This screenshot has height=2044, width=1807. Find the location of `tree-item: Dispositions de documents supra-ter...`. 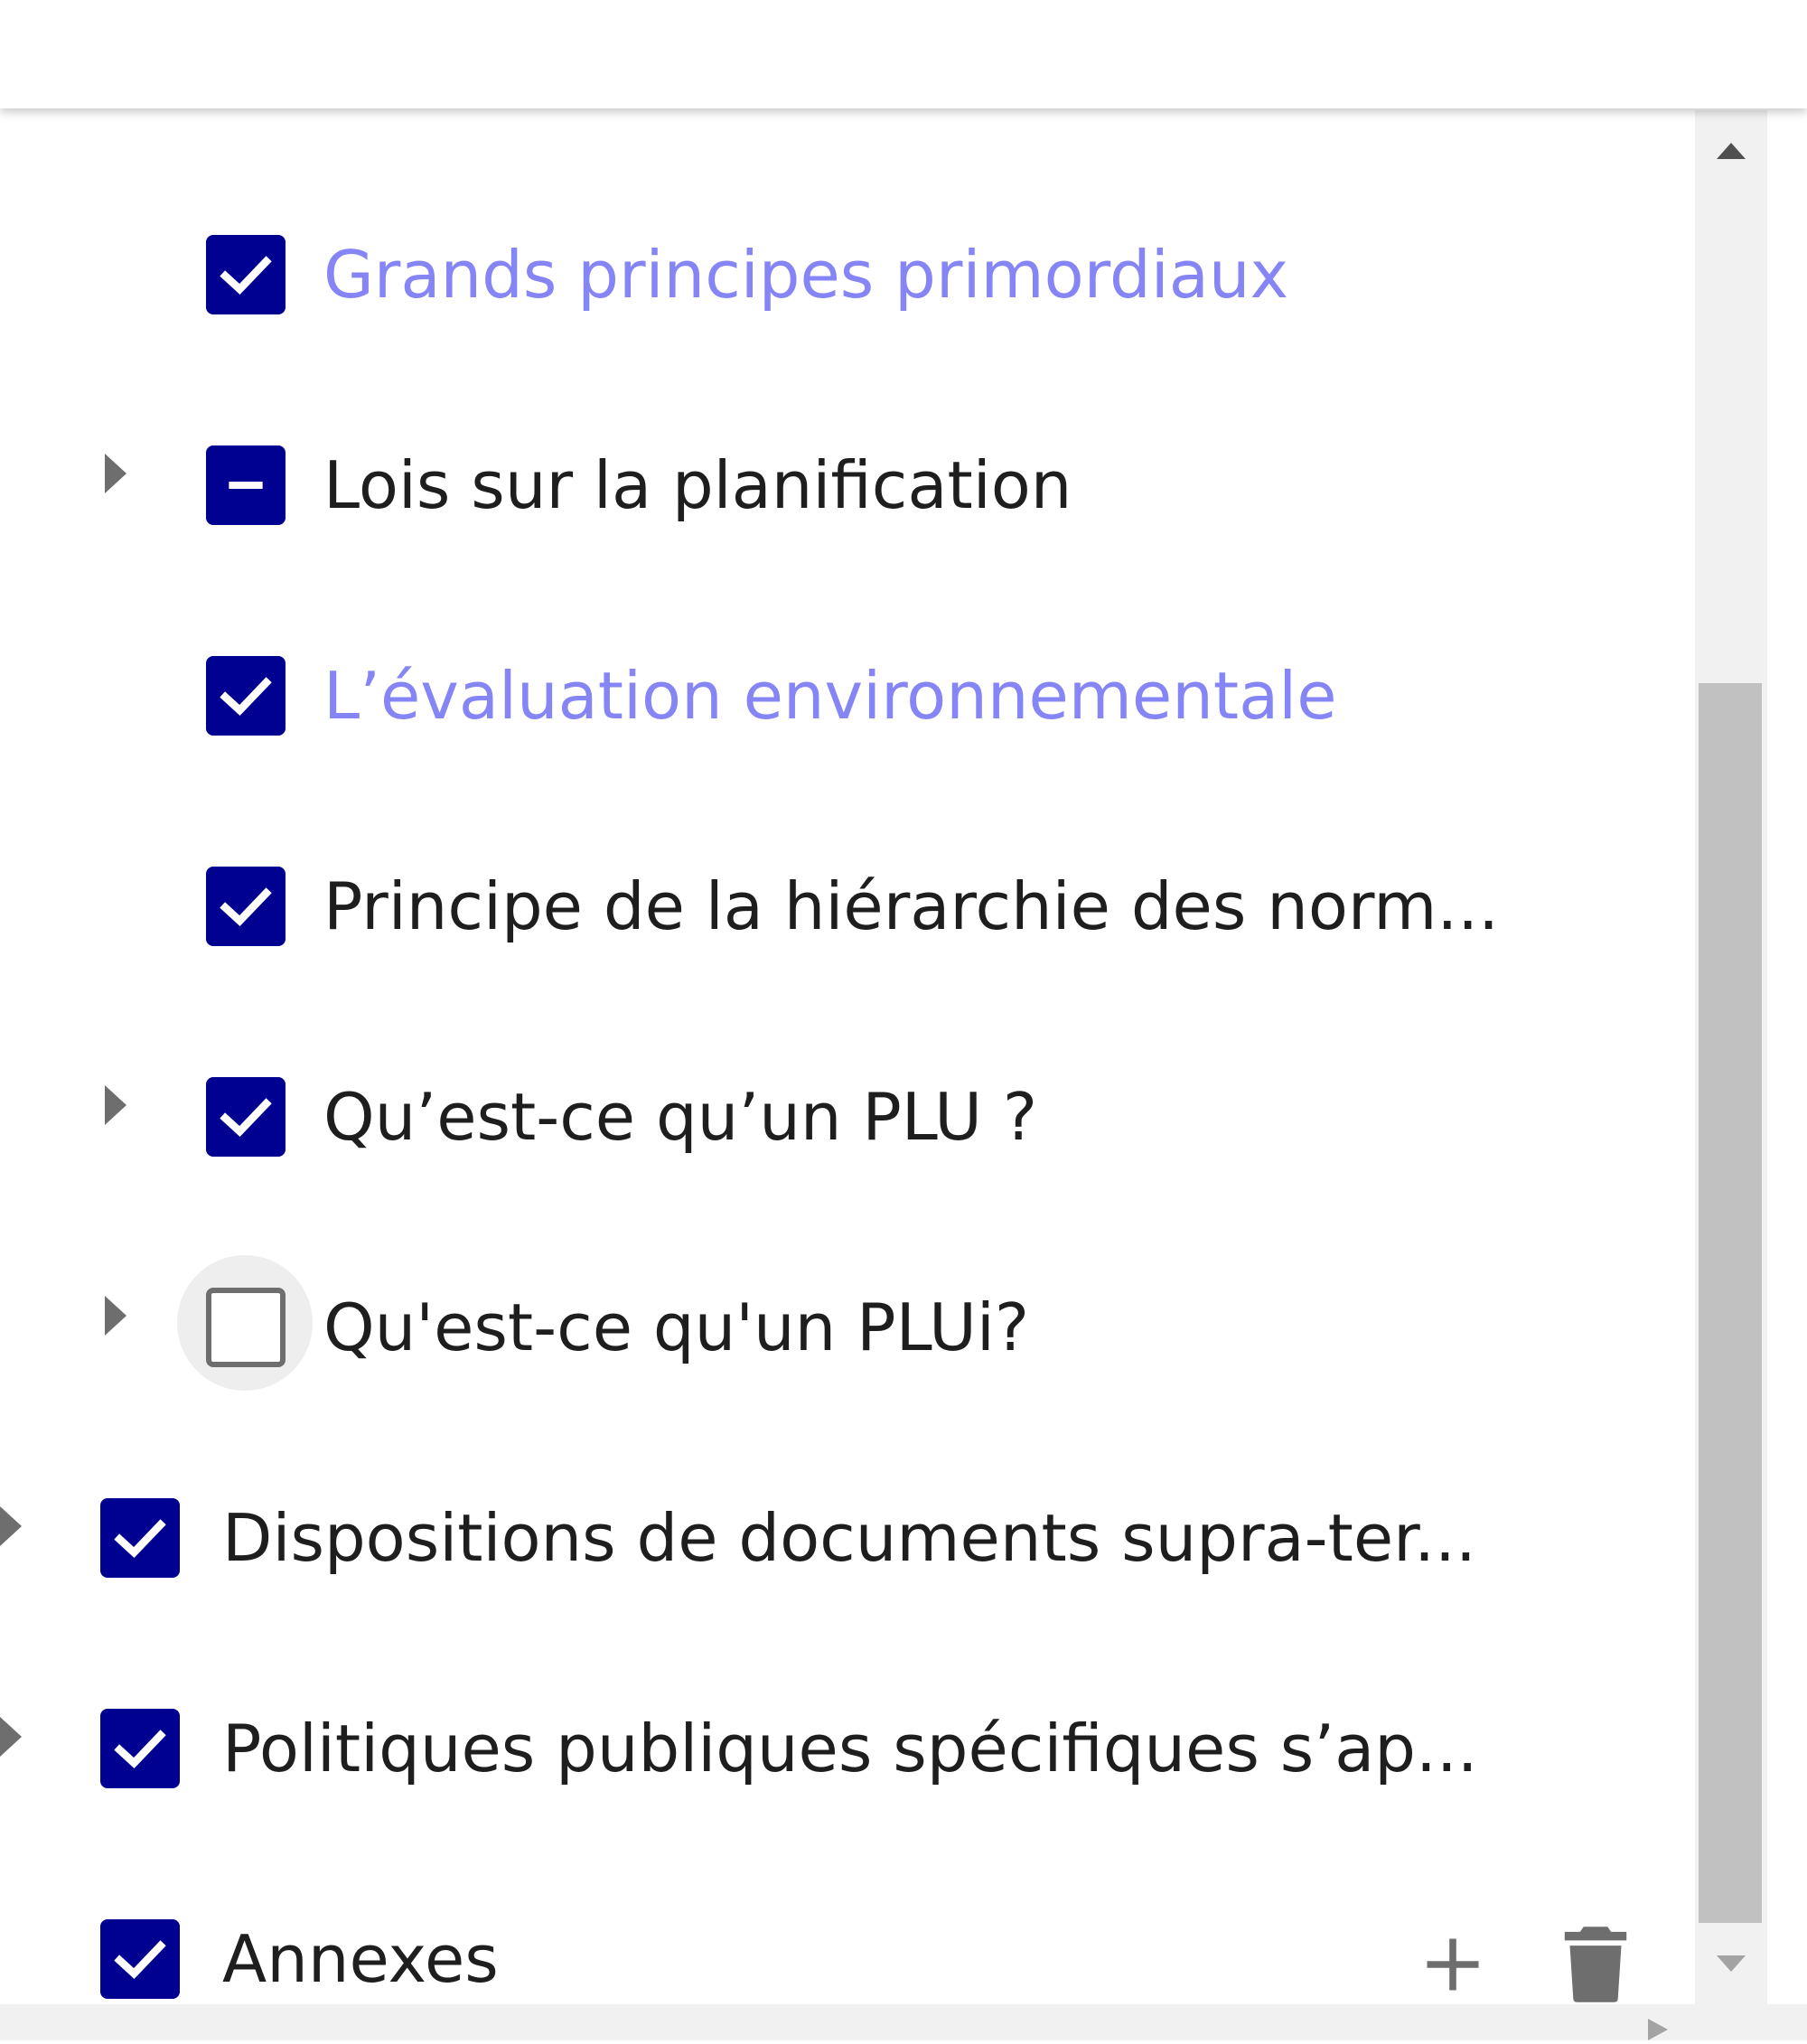

tree-item: Dispositions de documents supra-ter... is located at coordinates (847, 1526).